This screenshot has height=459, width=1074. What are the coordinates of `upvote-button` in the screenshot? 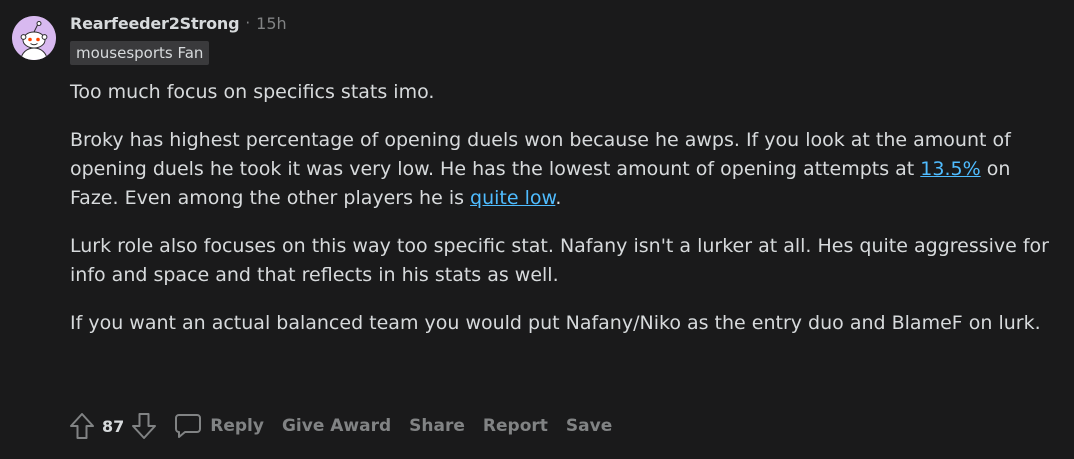 It's located at (82, 426).